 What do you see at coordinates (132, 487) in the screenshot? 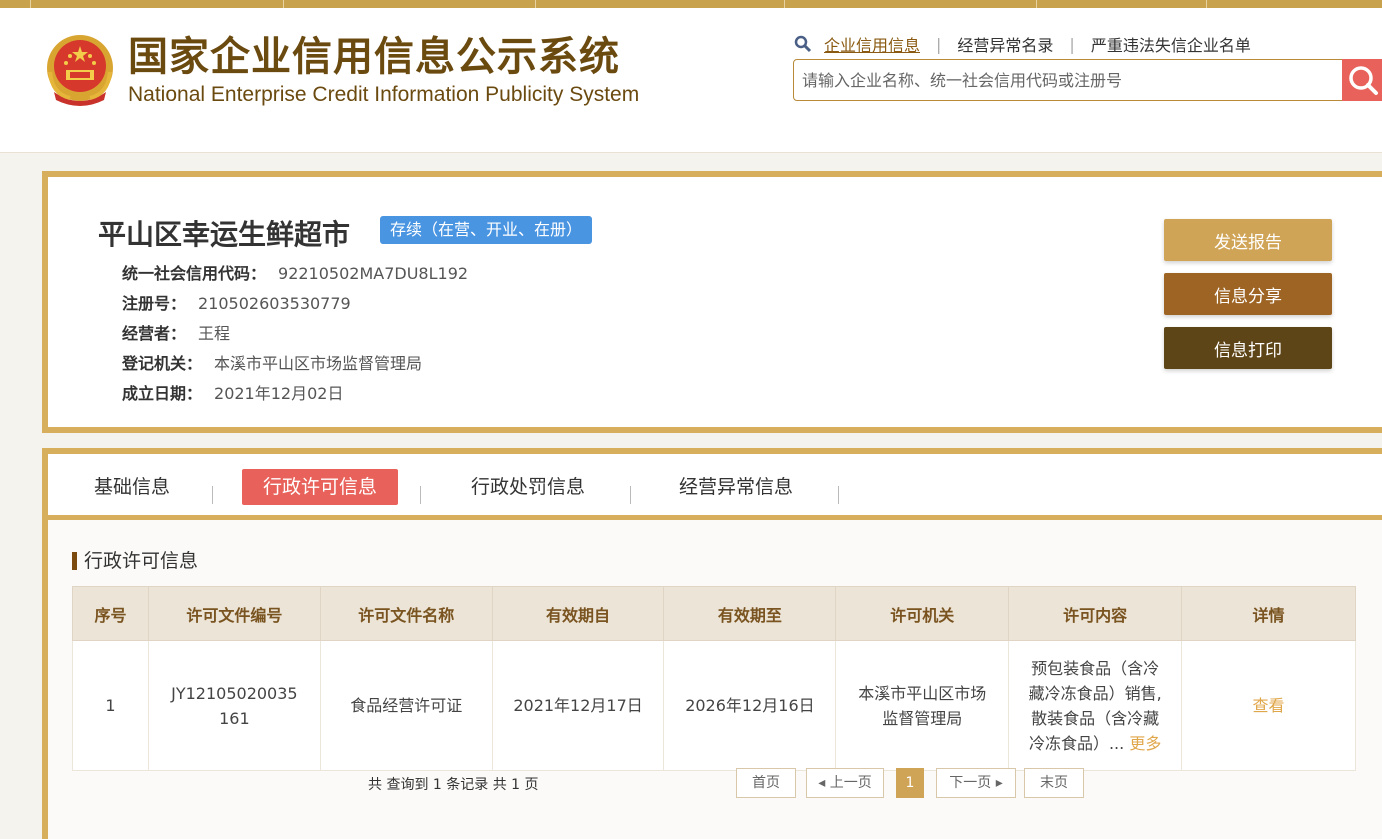
I see `tab-basic-info: 基础信息` at bounding box center [132, 487].